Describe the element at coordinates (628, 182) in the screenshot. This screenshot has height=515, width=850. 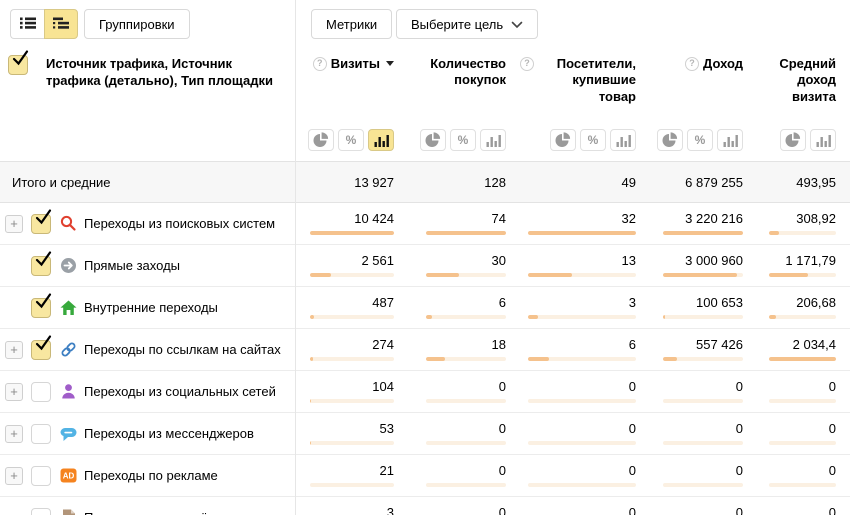
I see `metric-value: 49` at that location.